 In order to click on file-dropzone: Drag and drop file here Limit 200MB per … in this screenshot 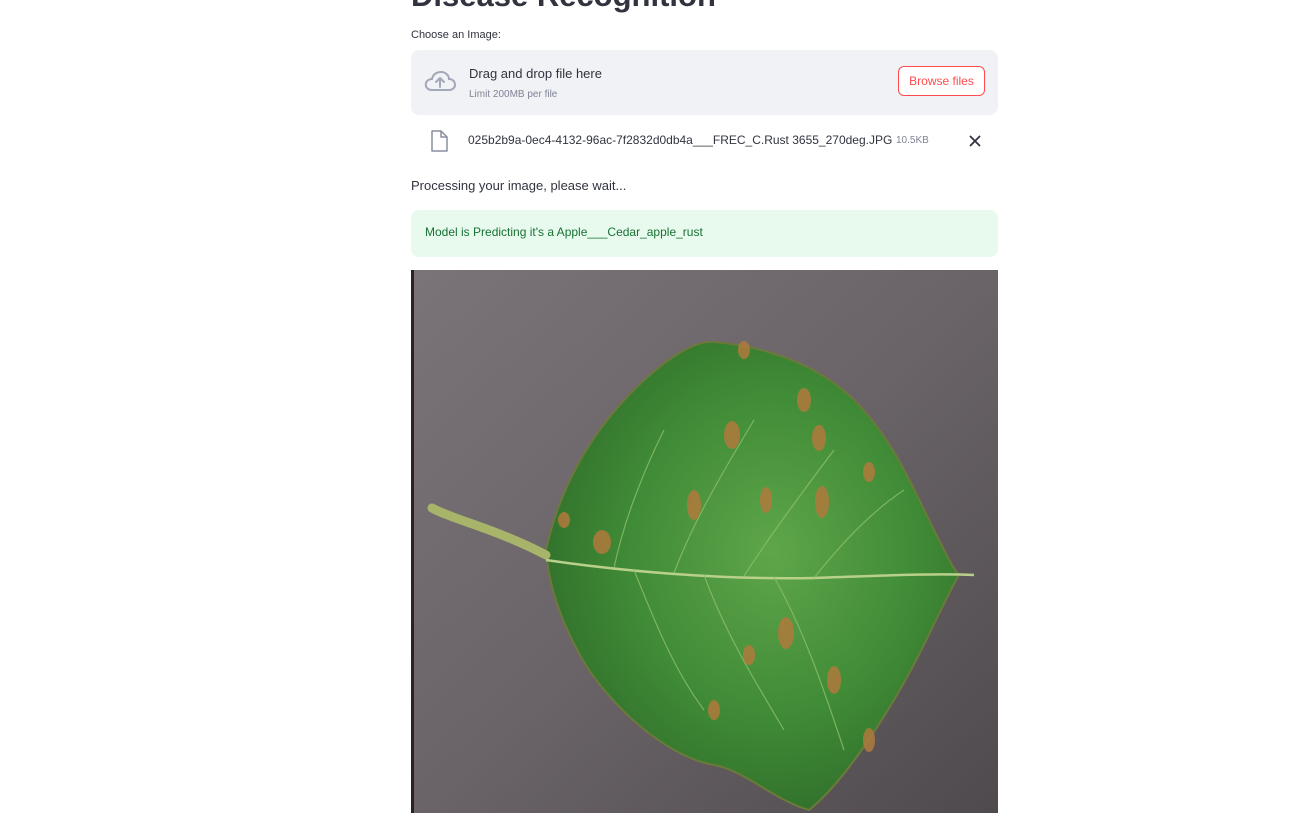, I will do `click(704, 82)`.